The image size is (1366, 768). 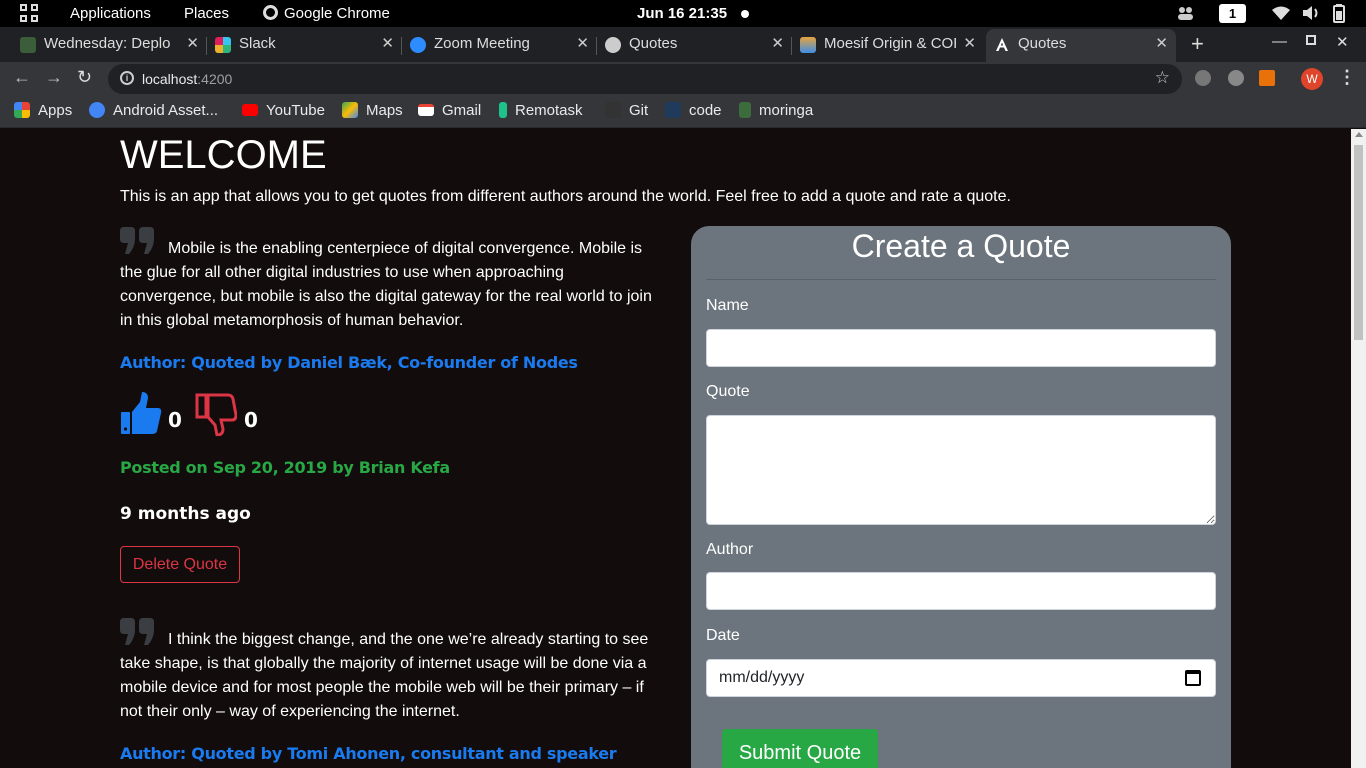 I want to click on git-icon, so click(x=613, y=110).